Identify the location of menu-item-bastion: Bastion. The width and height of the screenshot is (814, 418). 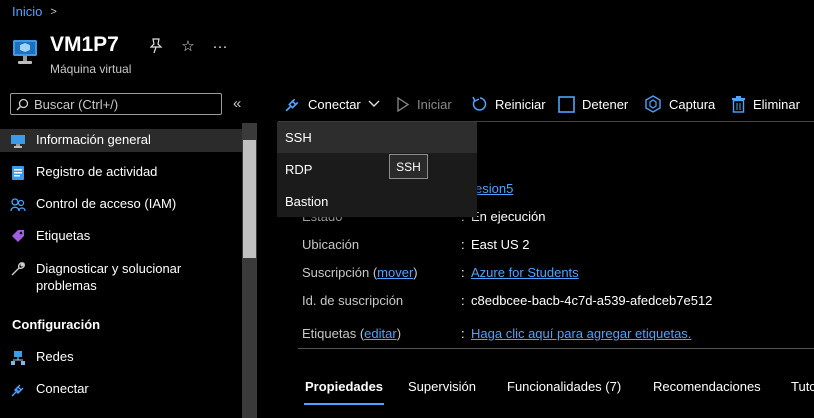
(377, 201).